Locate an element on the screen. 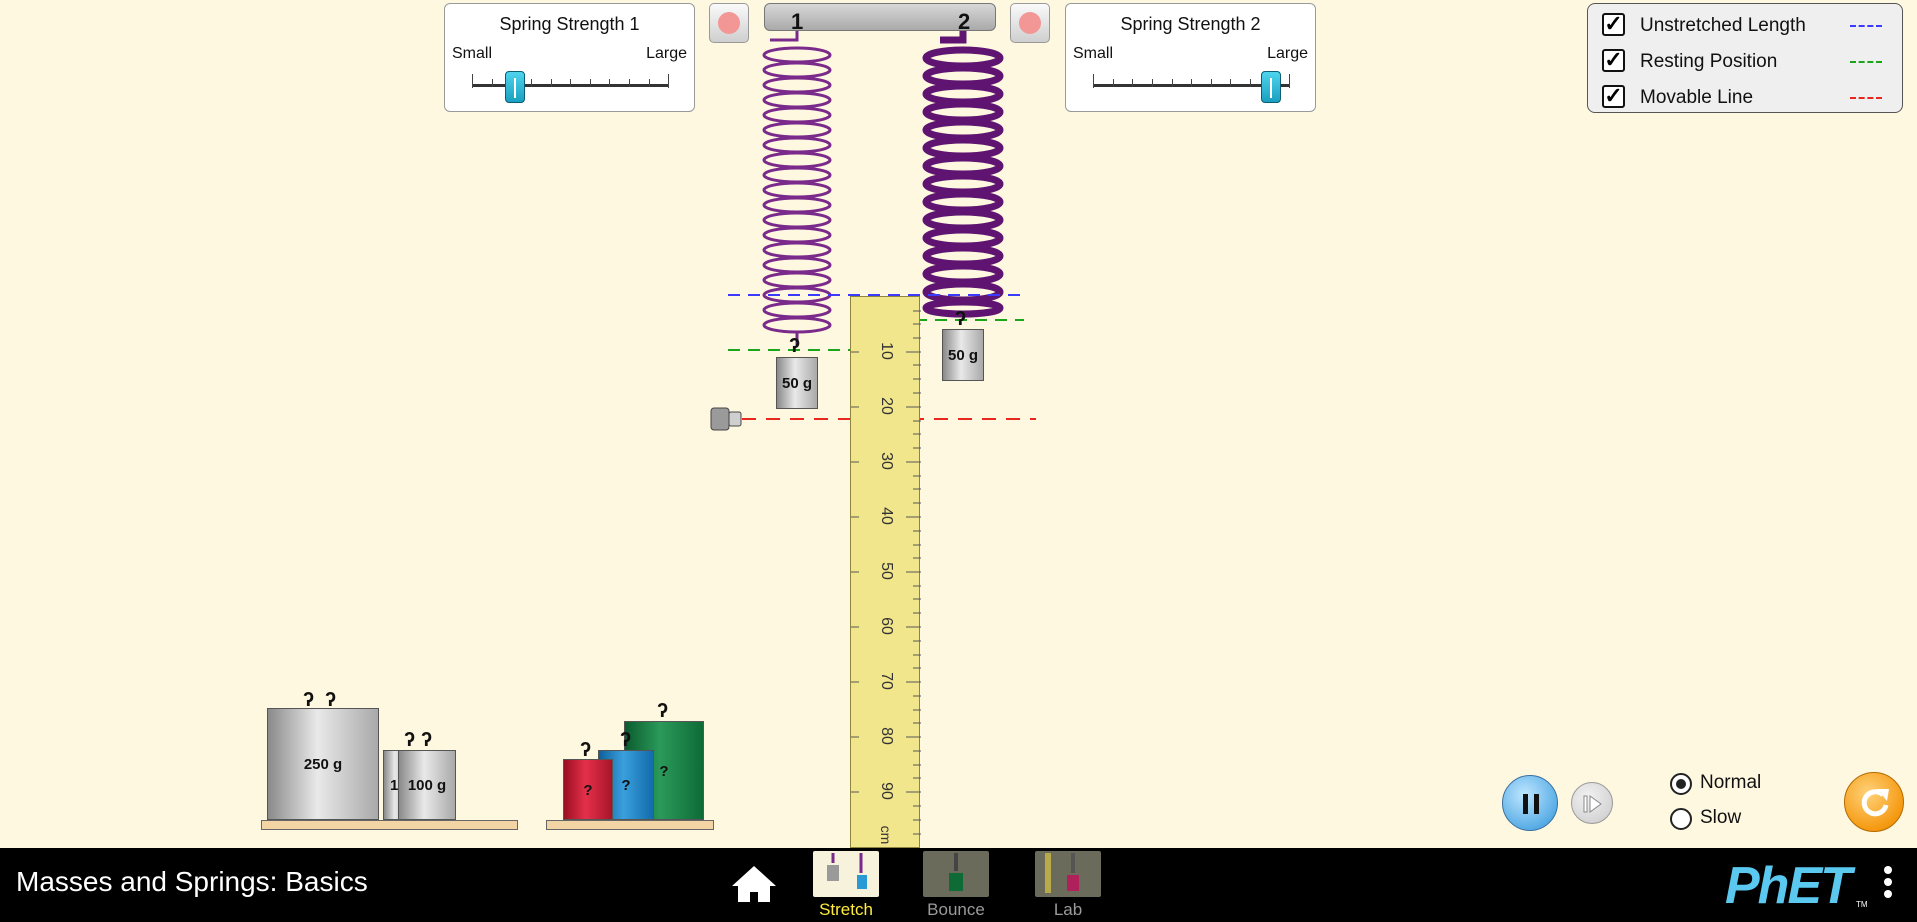  resting-position-label: Resting Position is located at coordinates (1709, 61).